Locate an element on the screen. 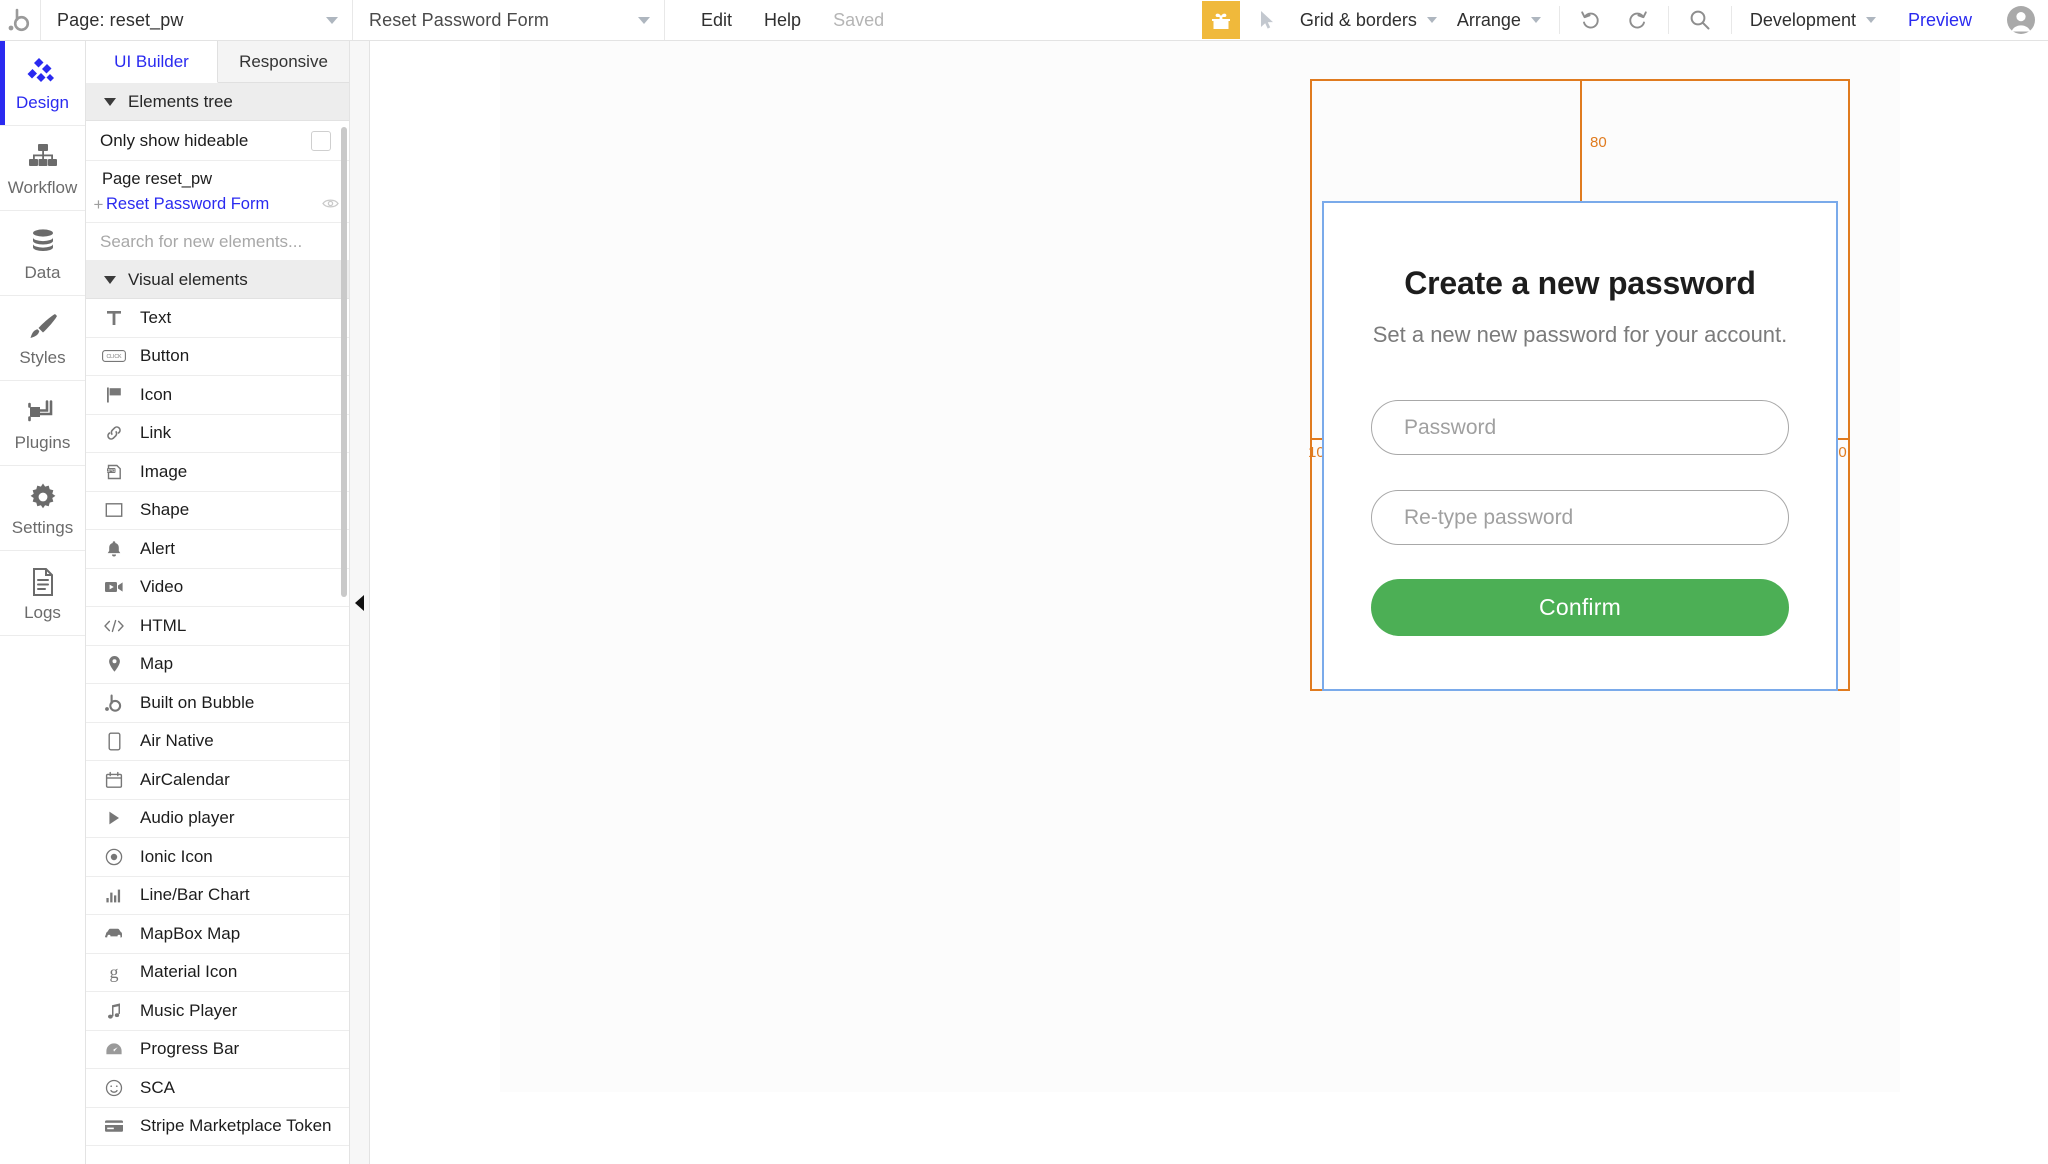 This screenshot has height=1164, width=2048. element-item-sca: SCA is located at coordinates (217, 1088).